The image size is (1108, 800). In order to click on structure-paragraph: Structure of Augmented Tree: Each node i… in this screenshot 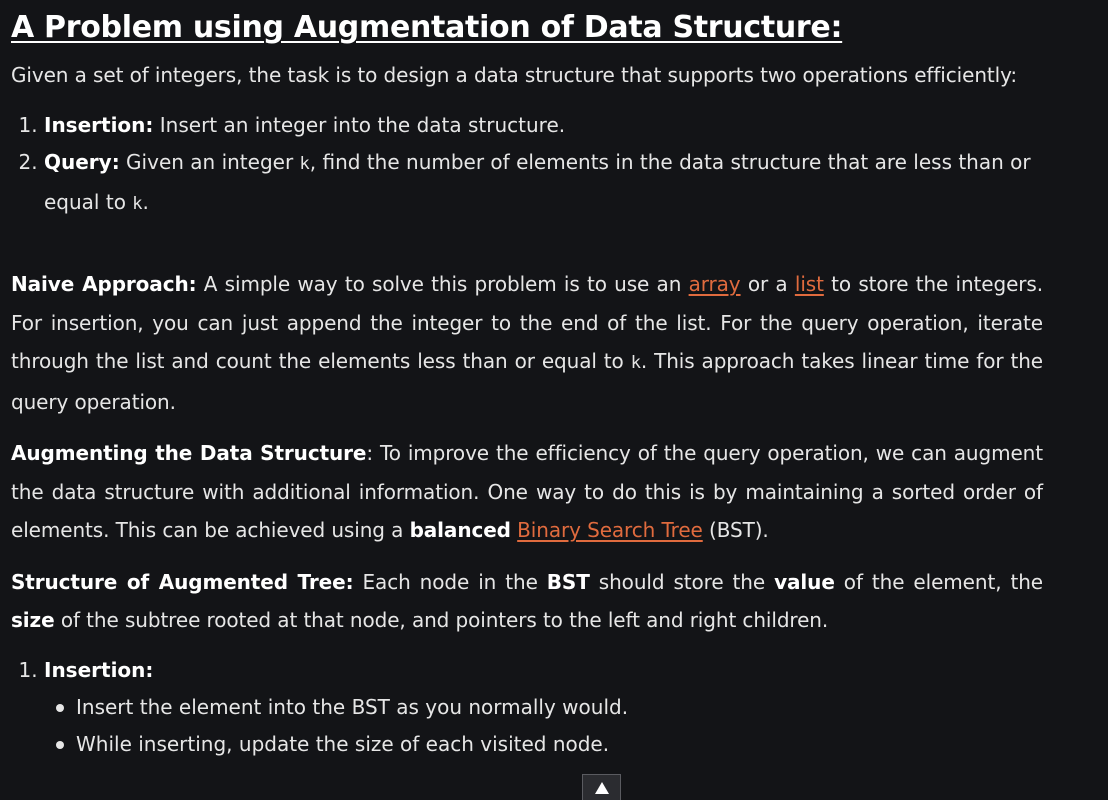, I will do `click(527, 601)`.